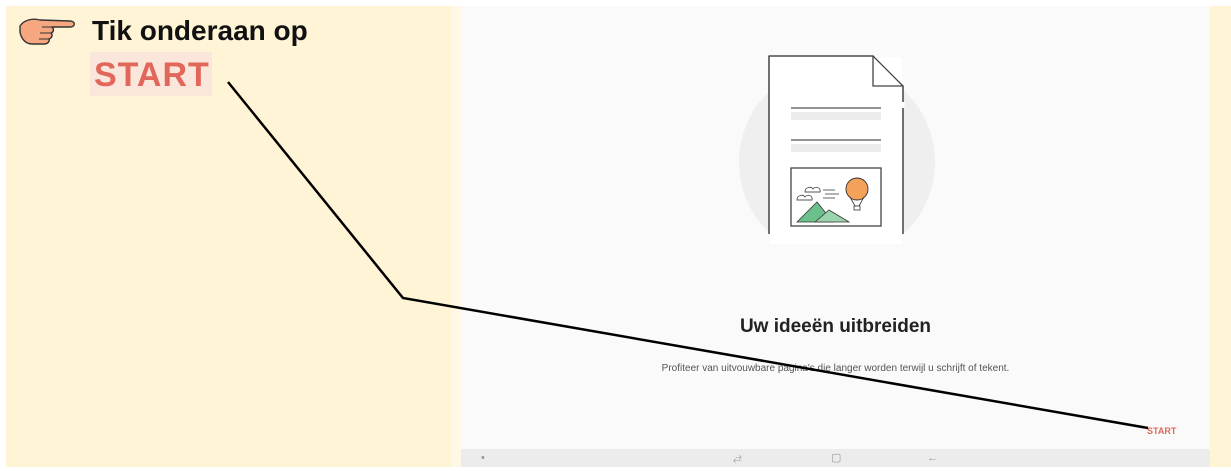  I want to click on document-illustration, so click(837, 149).